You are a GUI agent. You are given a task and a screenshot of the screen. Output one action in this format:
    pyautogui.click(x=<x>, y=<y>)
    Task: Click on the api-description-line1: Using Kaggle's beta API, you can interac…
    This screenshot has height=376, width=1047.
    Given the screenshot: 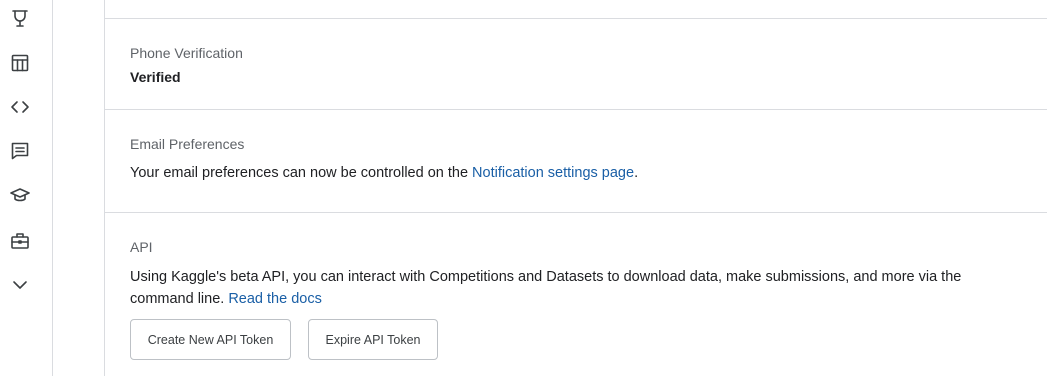 What is the action you would take?
    pyautogui.click(x=546, y=277)
    